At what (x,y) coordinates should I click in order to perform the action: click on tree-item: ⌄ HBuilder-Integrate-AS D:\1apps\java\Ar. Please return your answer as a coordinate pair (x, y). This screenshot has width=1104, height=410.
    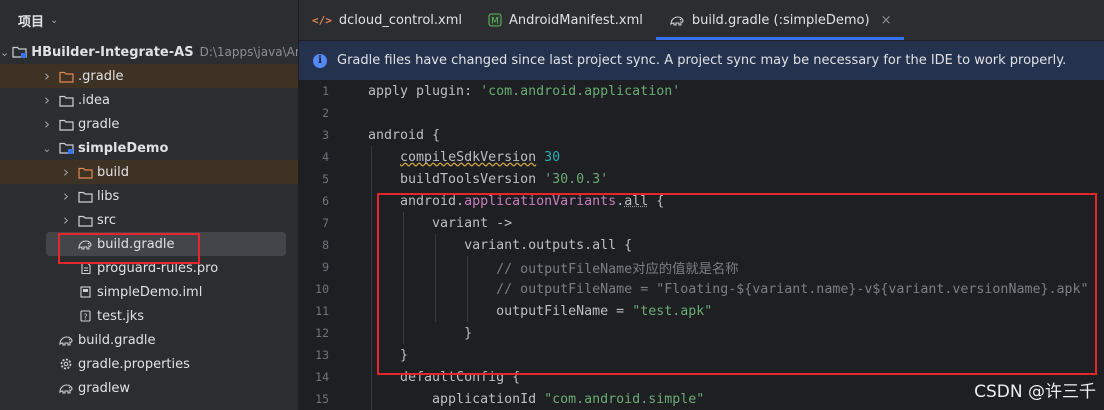
    Looking at the image, I should click on (149, 52).